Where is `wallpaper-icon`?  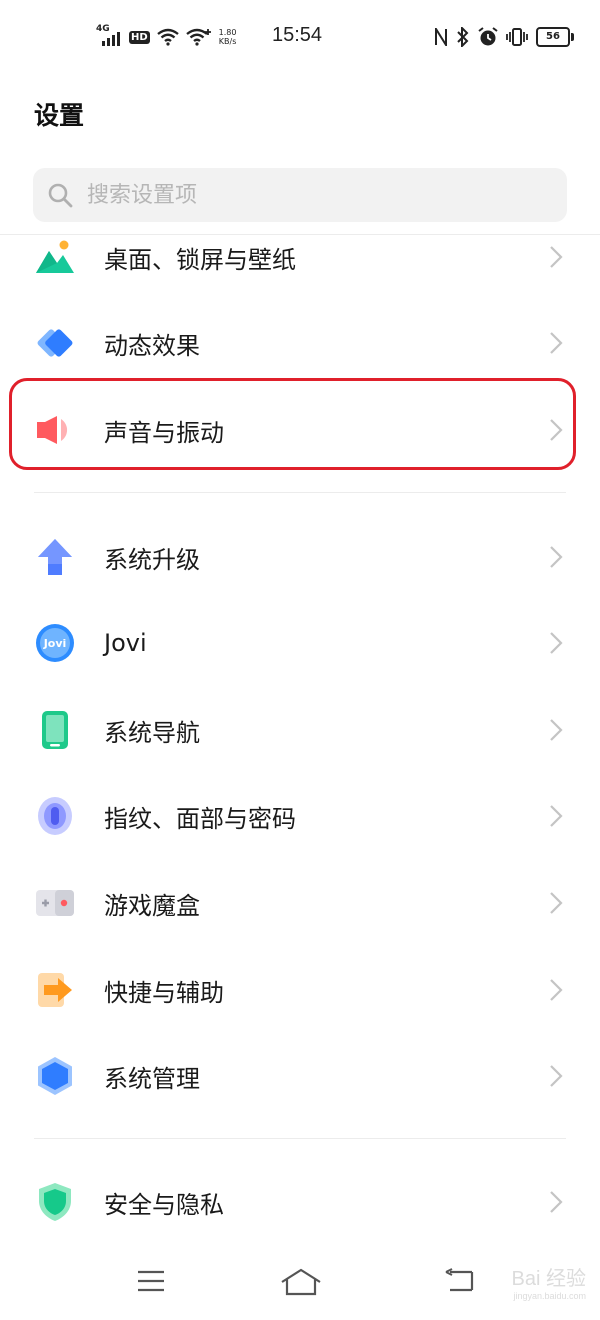
wallpaper-icon is located at coordinates (55, 257).